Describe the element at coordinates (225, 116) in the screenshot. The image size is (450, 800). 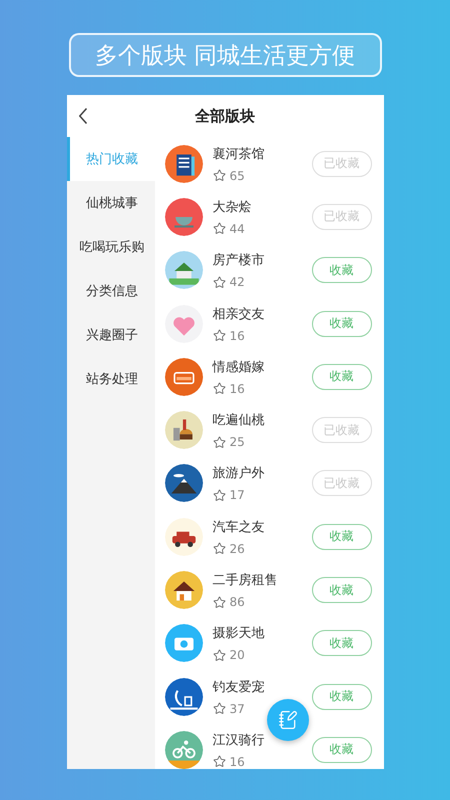
I see `page-title: 全部版块` at that location.